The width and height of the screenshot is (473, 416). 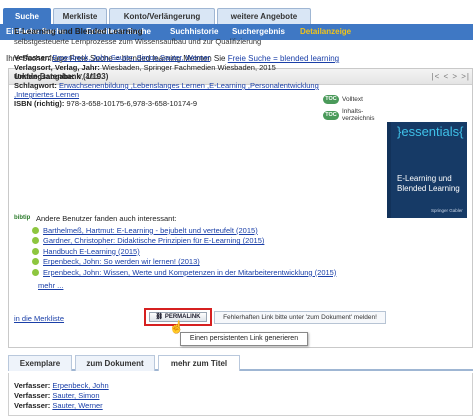 What do you see at coordinates (162, 16) in the screenshot?
I see `tab-konto: Konto/Verlängerung` at bounding box center [162, 16].